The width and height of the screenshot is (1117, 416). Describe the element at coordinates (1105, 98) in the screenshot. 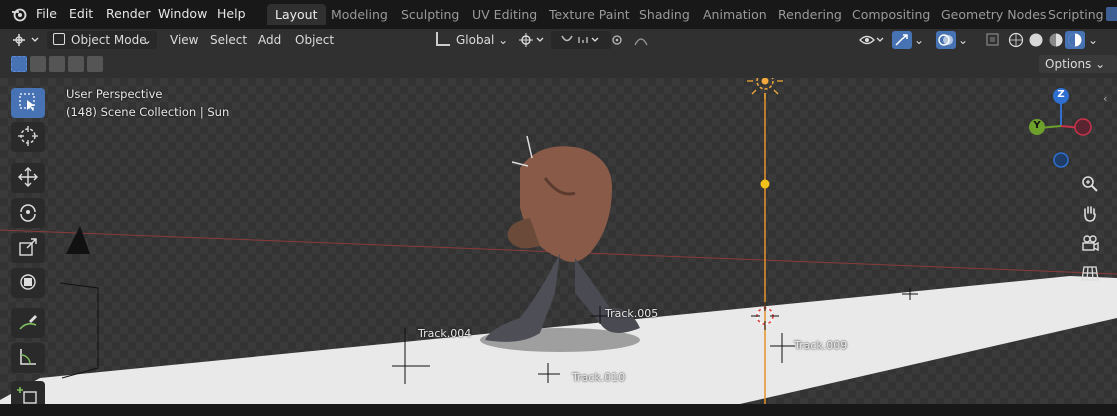

I see `sidebar-toggle-icon: ‹` at that location.